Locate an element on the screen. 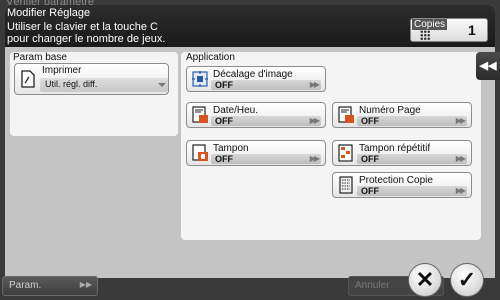  base-settings-label: Param base is located at coordinates (40, 57).